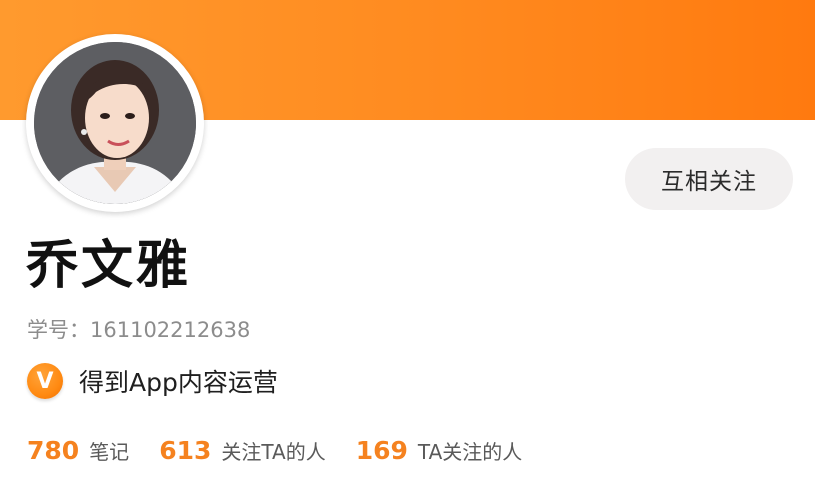 The image size is (815, 483). What do you see at coordinates (381, 450) in the screenshot?
I see `stat-following-count: 169` at bounding box center [381, 450].